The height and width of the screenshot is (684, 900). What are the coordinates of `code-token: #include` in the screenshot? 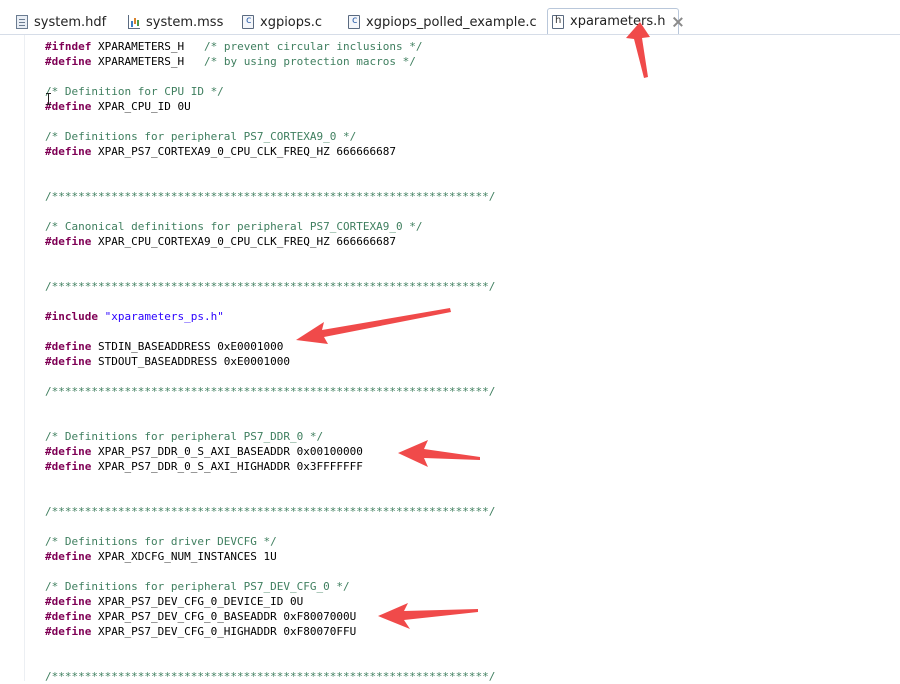 It's located at (71, 316).